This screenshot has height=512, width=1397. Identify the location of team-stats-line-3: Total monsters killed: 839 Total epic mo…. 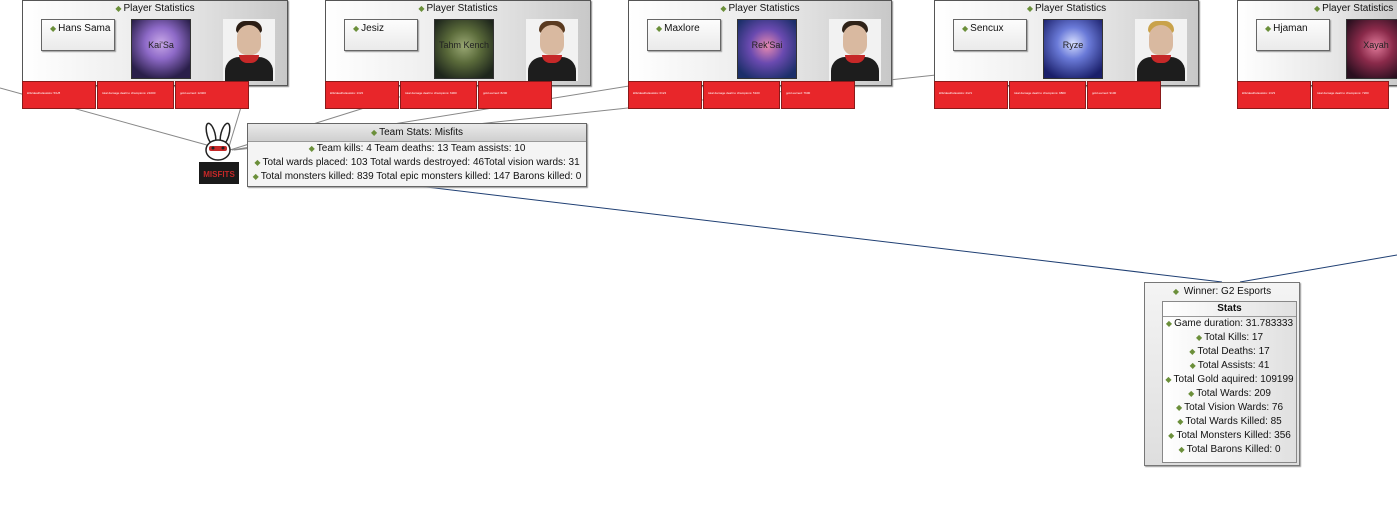
(421, 176).